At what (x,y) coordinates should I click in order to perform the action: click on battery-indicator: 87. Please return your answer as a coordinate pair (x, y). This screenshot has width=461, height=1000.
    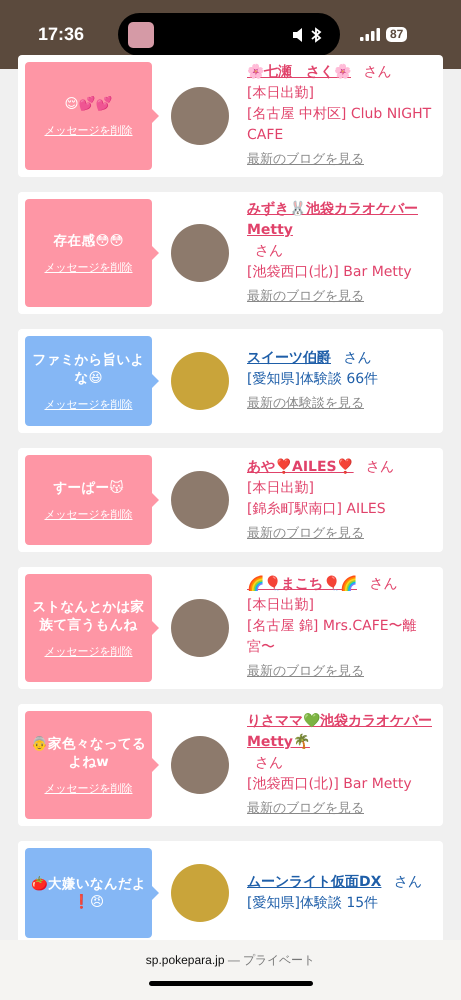
    Looking at the image, I should click on (397, 34).